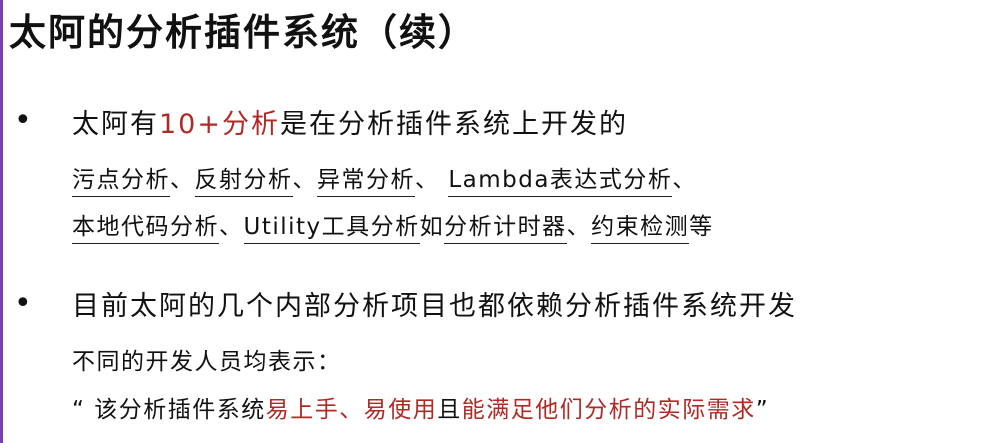 This screenshot has width=1001, height=443. Describe the element at coordinates (331, 225) in the screenshot. I see `analysis-utility-tools: Utility工具分析` at that location.